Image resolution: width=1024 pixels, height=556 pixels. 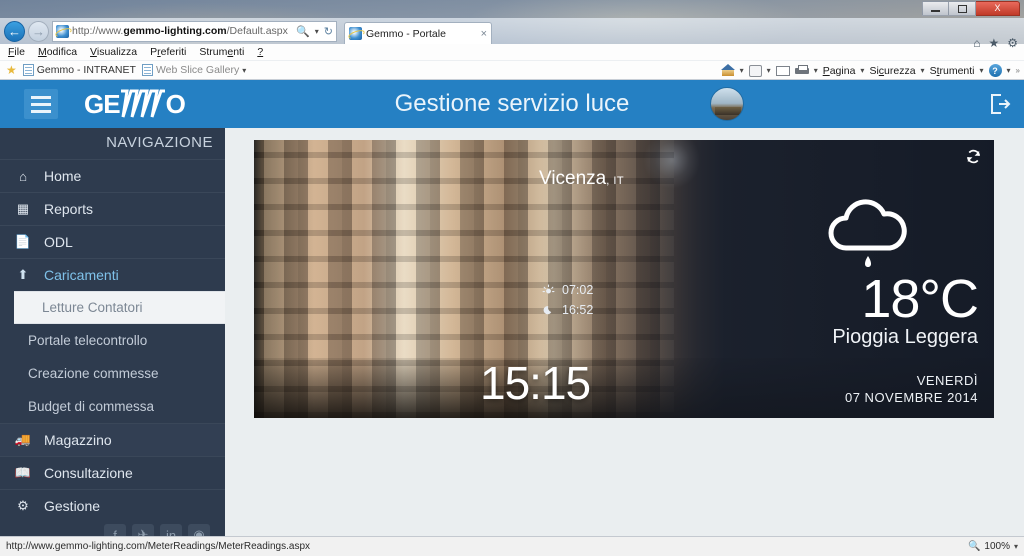 I want to click on sidebar-subitem-budget-di-commessa: Budget di commessa, so click(x=112, y=406).